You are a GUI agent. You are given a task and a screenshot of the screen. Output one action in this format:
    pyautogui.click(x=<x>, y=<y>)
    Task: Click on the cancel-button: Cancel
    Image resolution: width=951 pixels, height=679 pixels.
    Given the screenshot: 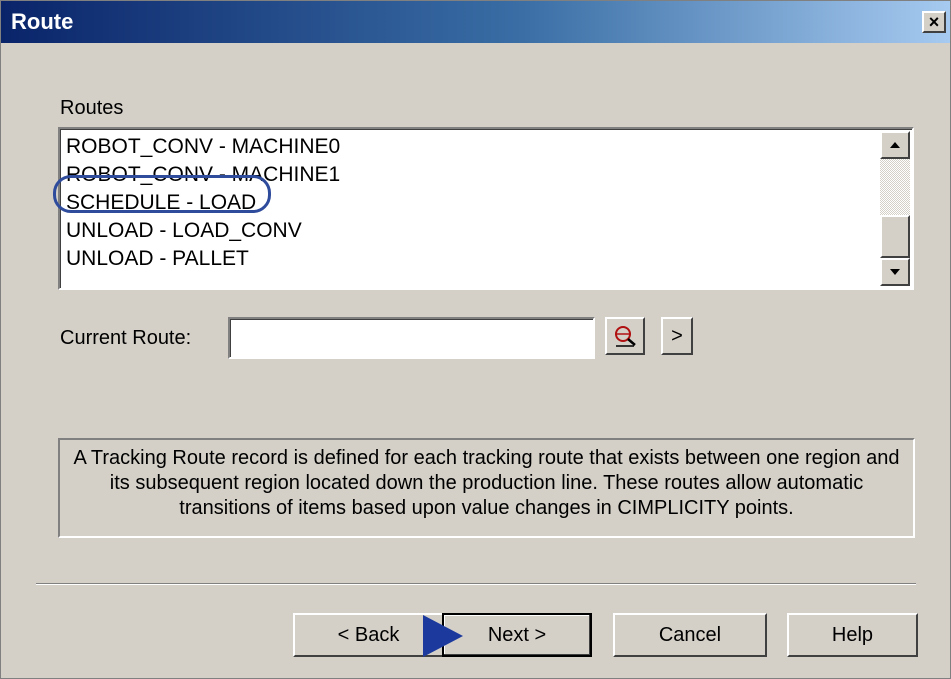 What is the action you would take?
    pyautogui.click(x=690, y=635)
    